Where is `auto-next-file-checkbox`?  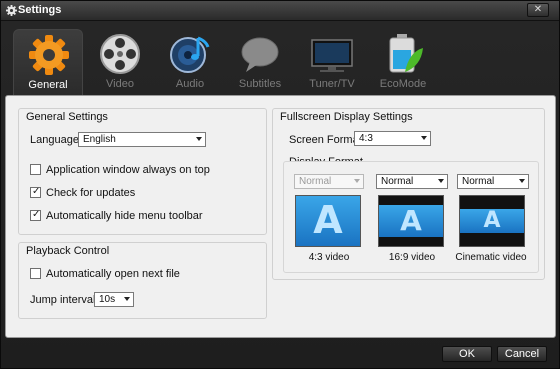
auto-next-file-checkbox is located at coordinates (35, 273).